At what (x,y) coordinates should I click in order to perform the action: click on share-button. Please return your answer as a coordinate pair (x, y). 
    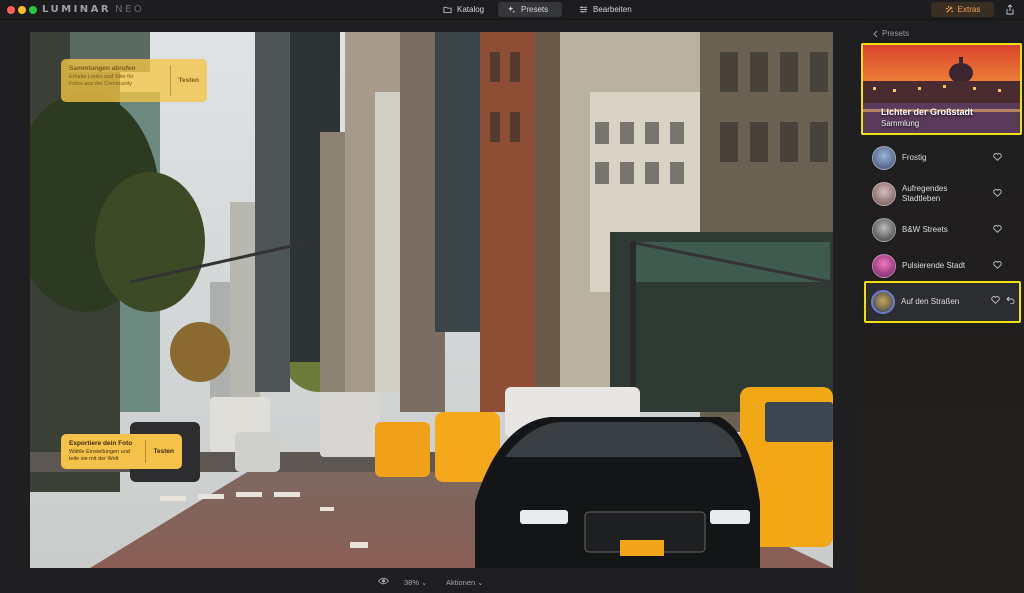
    Looking at the image, I should click on (1009, 9).